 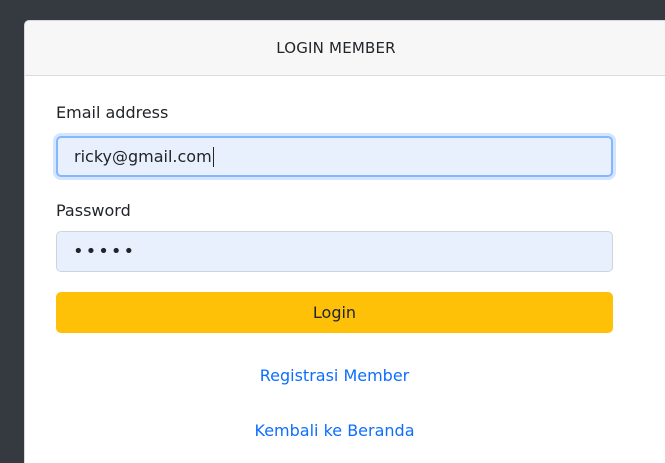 What do you see at coordinates (334, 375) in the screenshot?
I see `register-member-link: Registrasi Member` at bounding box center [334, 375].